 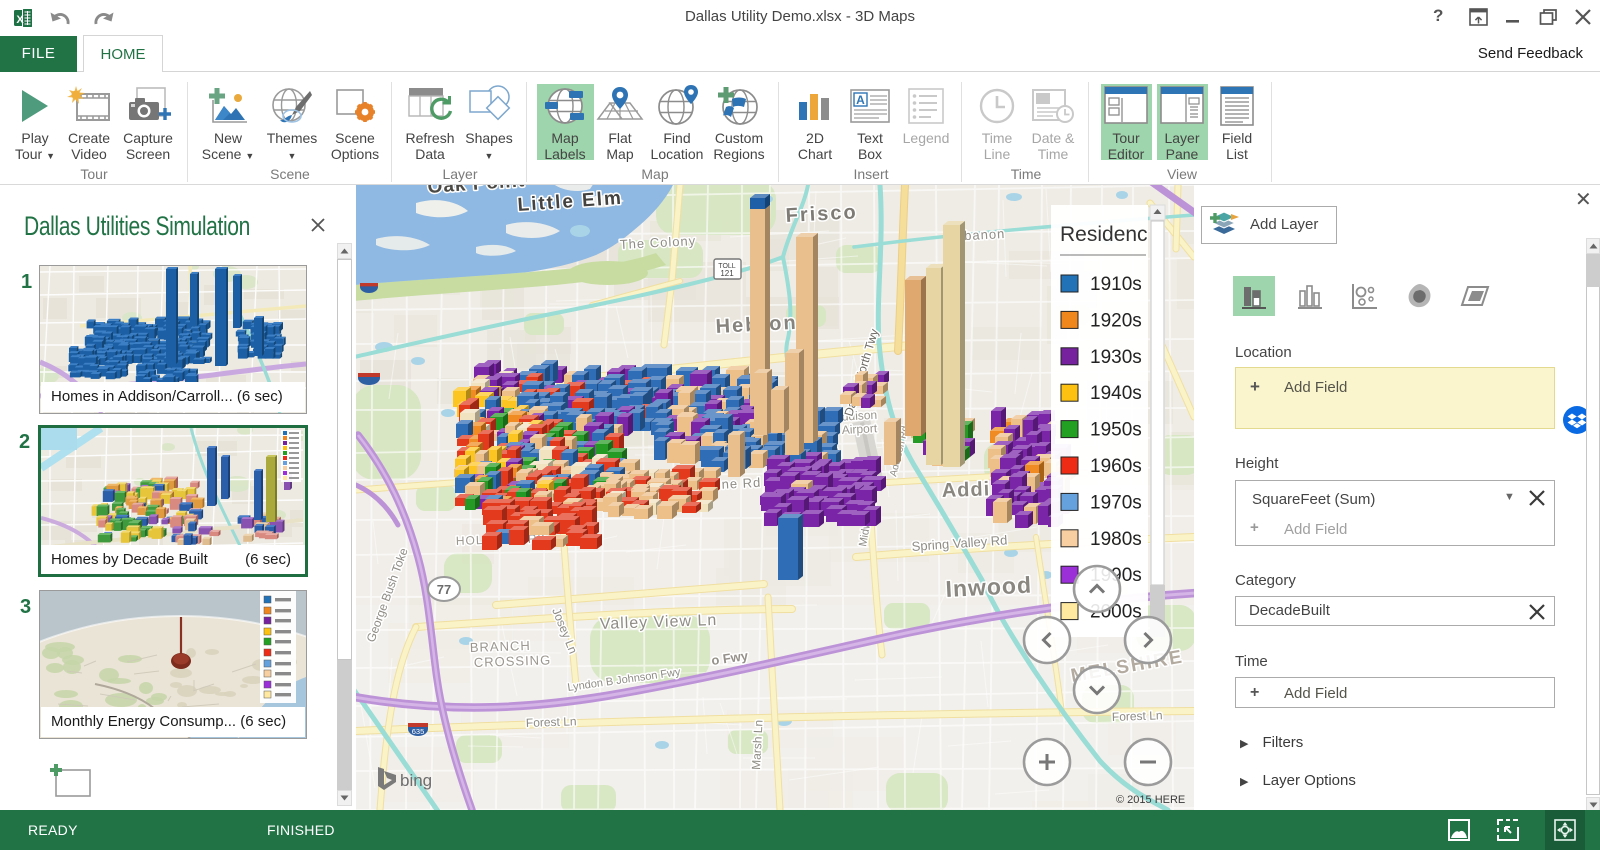 What do you see at coordinates (1104, 234) in the screenshot?
I see `svg-text: Residenc` at bounding box center [1104, 234].